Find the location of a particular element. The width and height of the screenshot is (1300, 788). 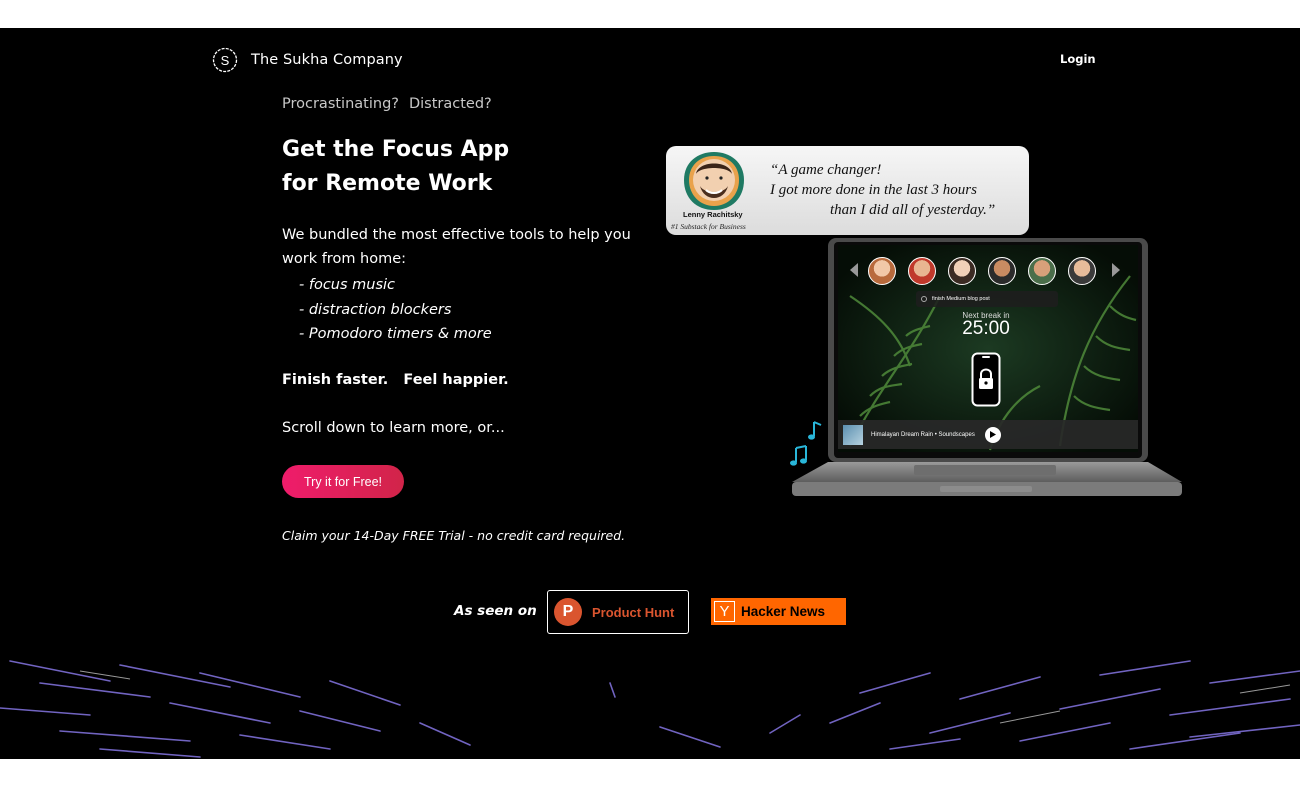

headline-line-2: for Remote Work is located at coordinates (387, 183).